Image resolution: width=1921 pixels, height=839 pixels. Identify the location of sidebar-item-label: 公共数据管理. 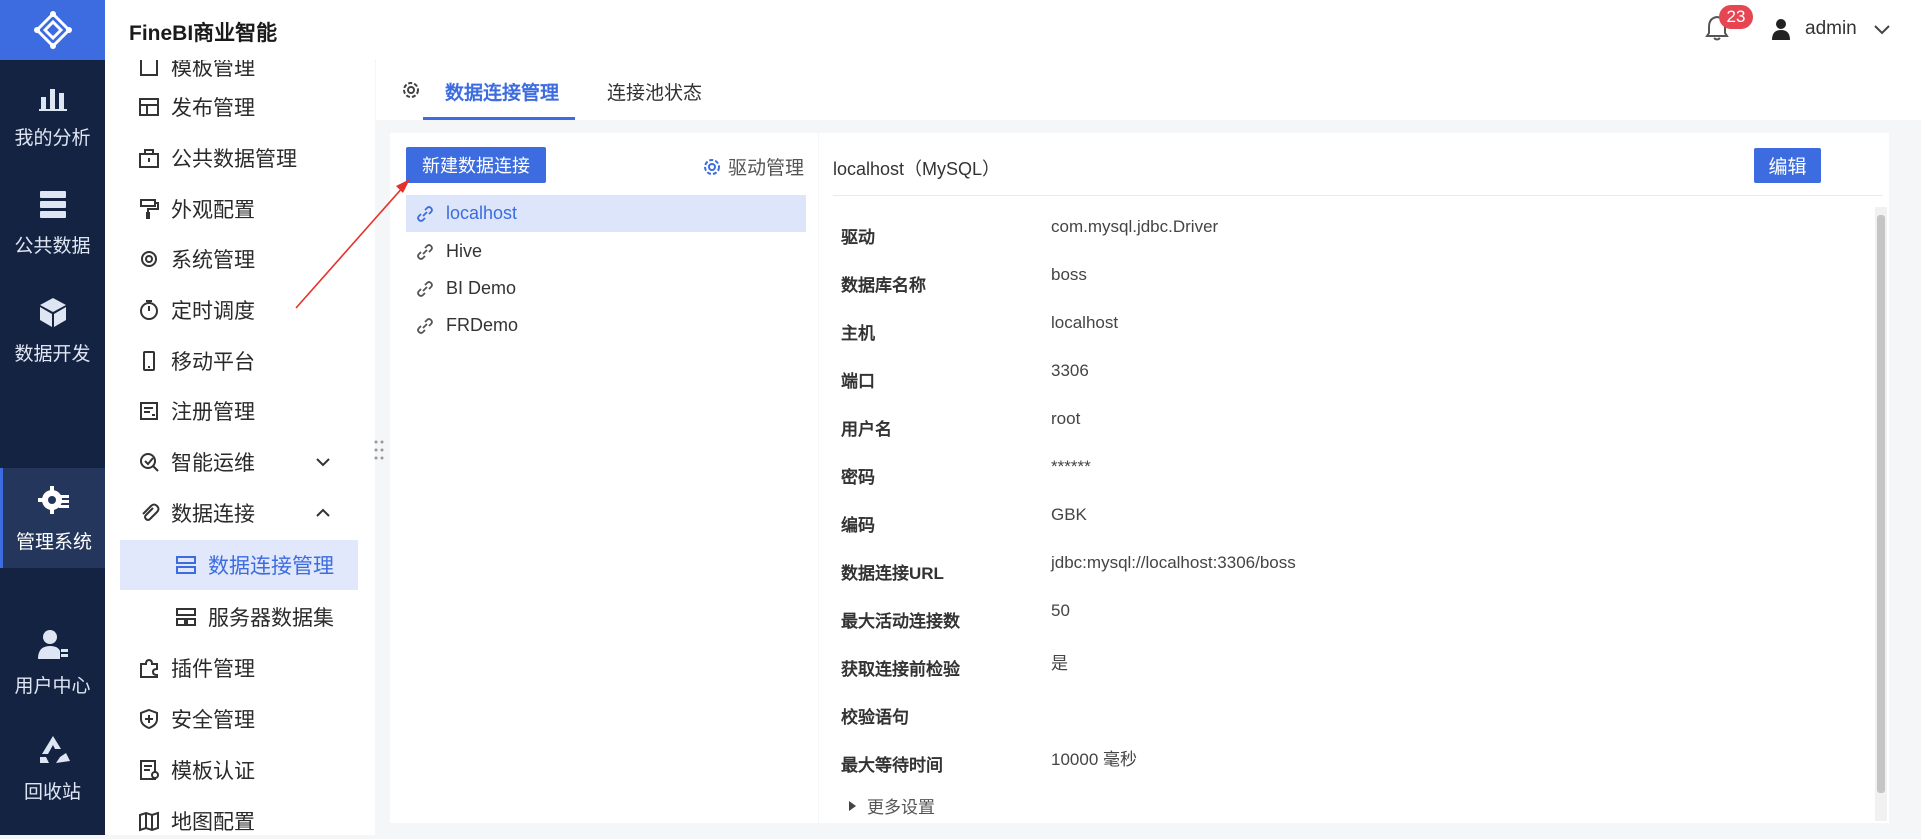
(234, 159).